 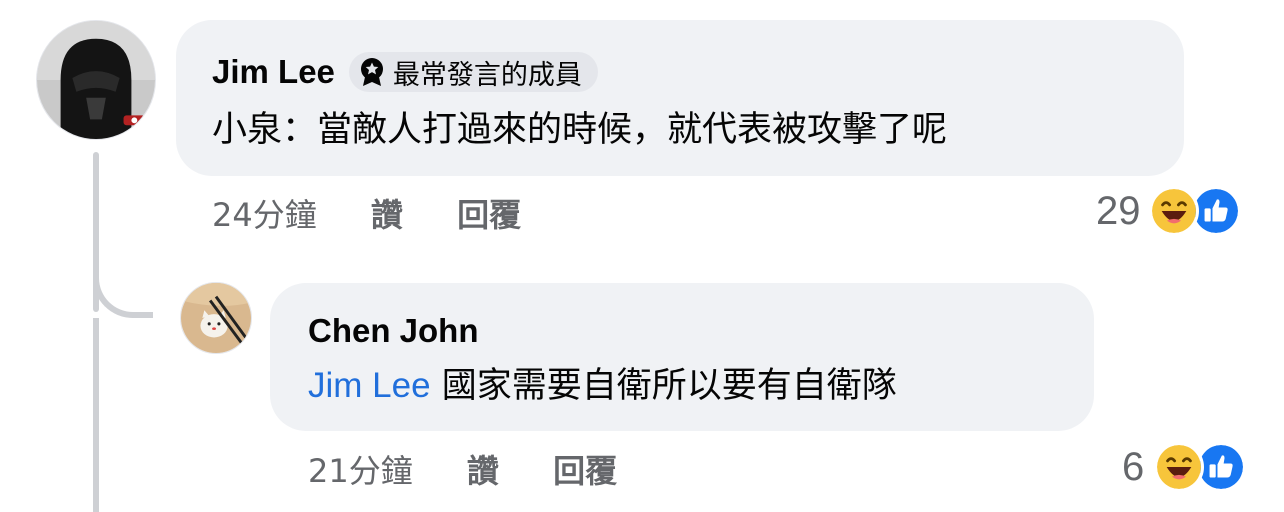 I want to click on comment-header: Jim Lee 最常發言的成員, so click(x=405, y=72).